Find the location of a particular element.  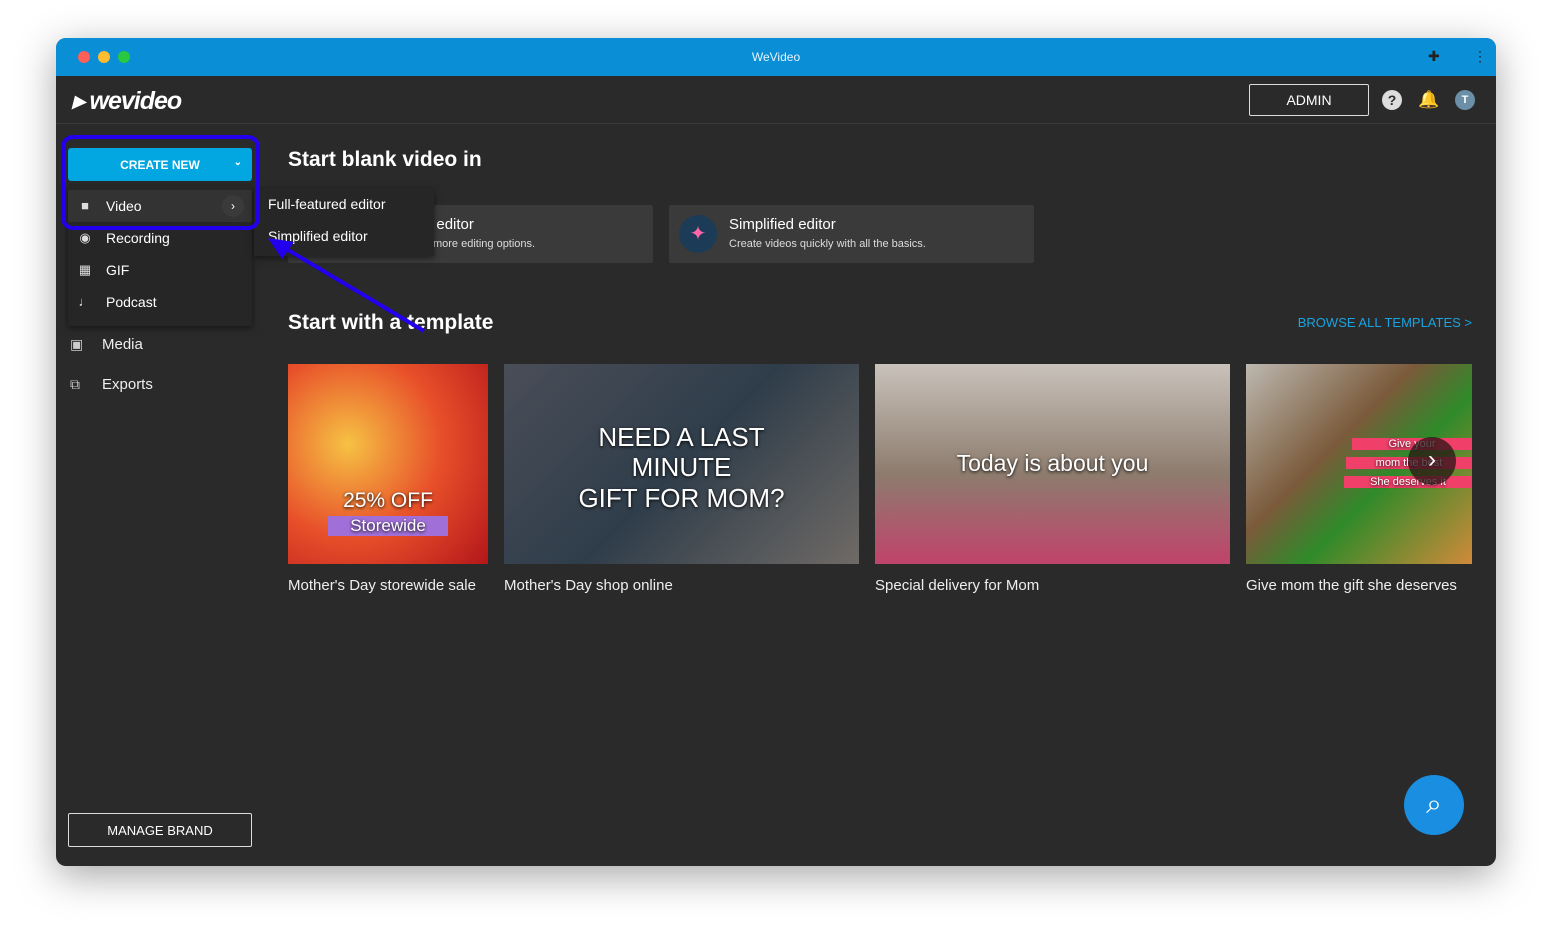

arrow-head is located at coordinates (281, 248).